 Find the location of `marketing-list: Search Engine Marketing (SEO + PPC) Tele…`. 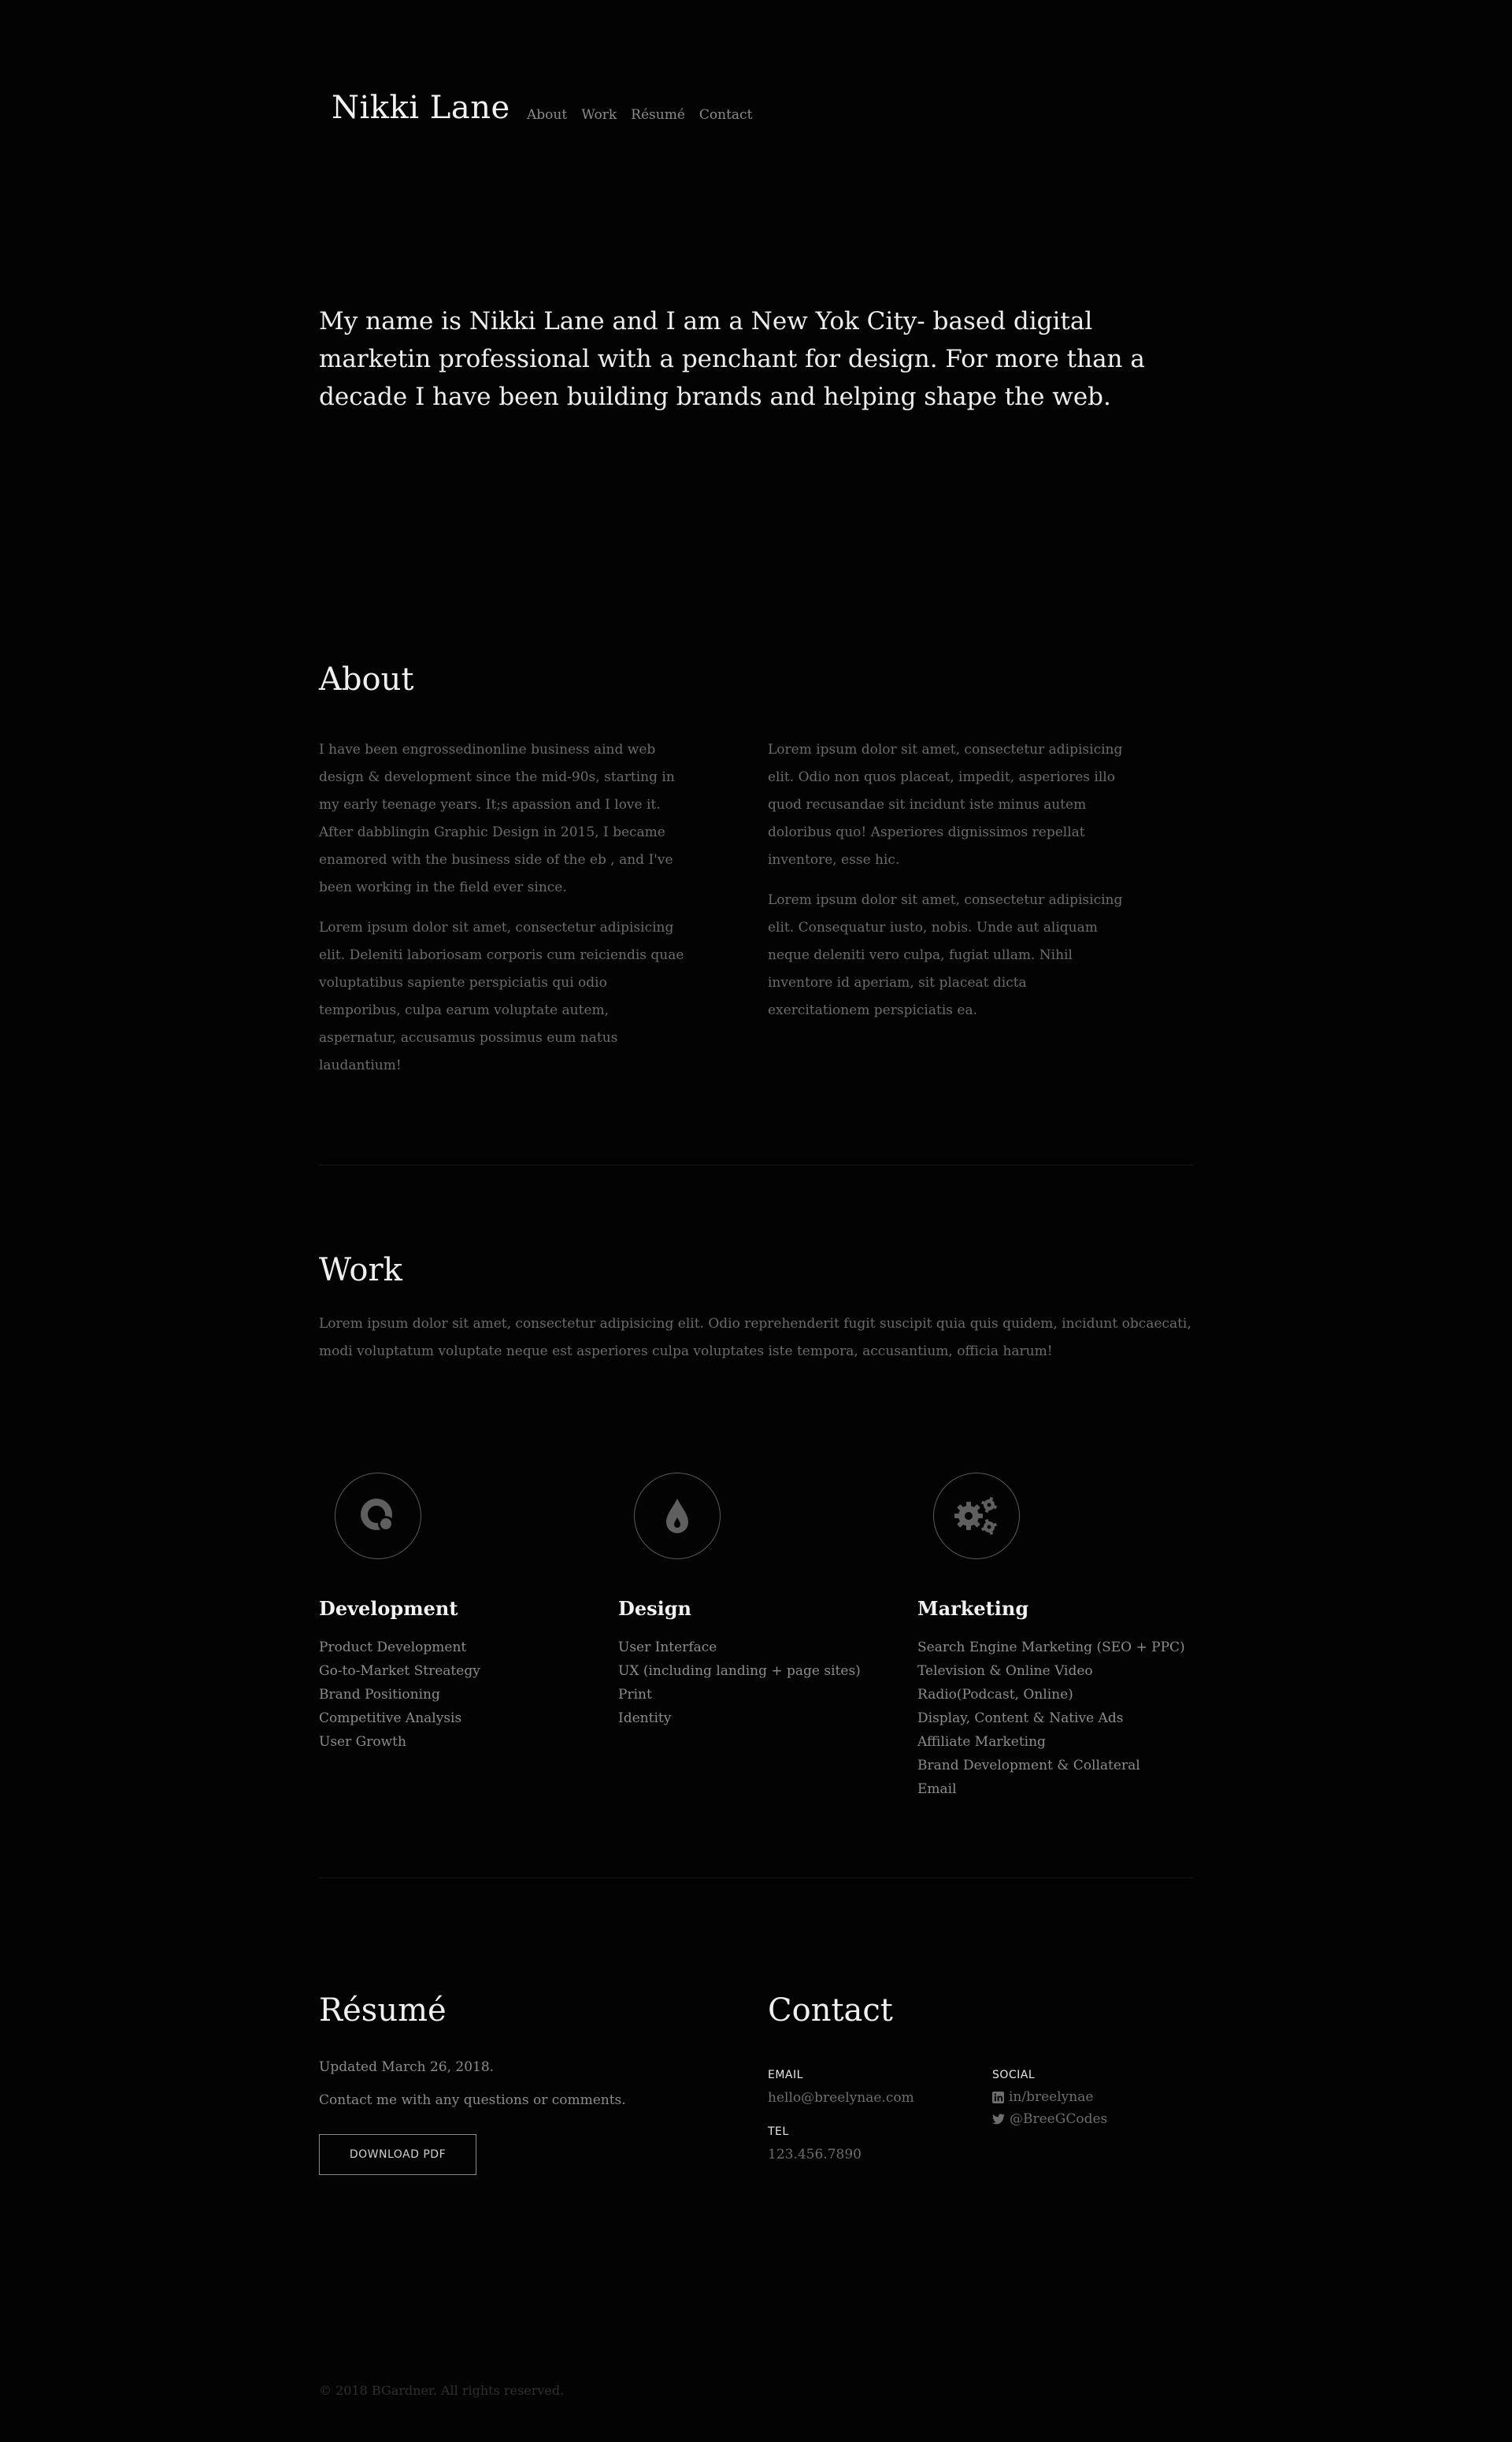

marketing-list: Search Engine Marketing (SEO + PPC) Tele… is located at coordinates (1051, 1718).